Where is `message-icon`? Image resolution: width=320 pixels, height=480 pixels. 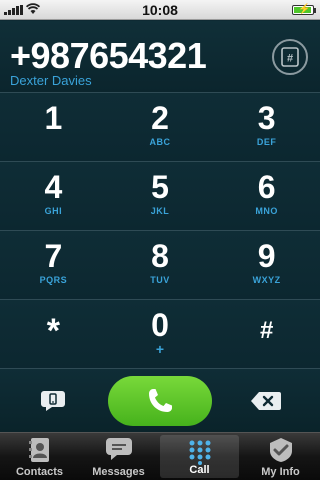 message-icon is located at coordinates (53, 401).